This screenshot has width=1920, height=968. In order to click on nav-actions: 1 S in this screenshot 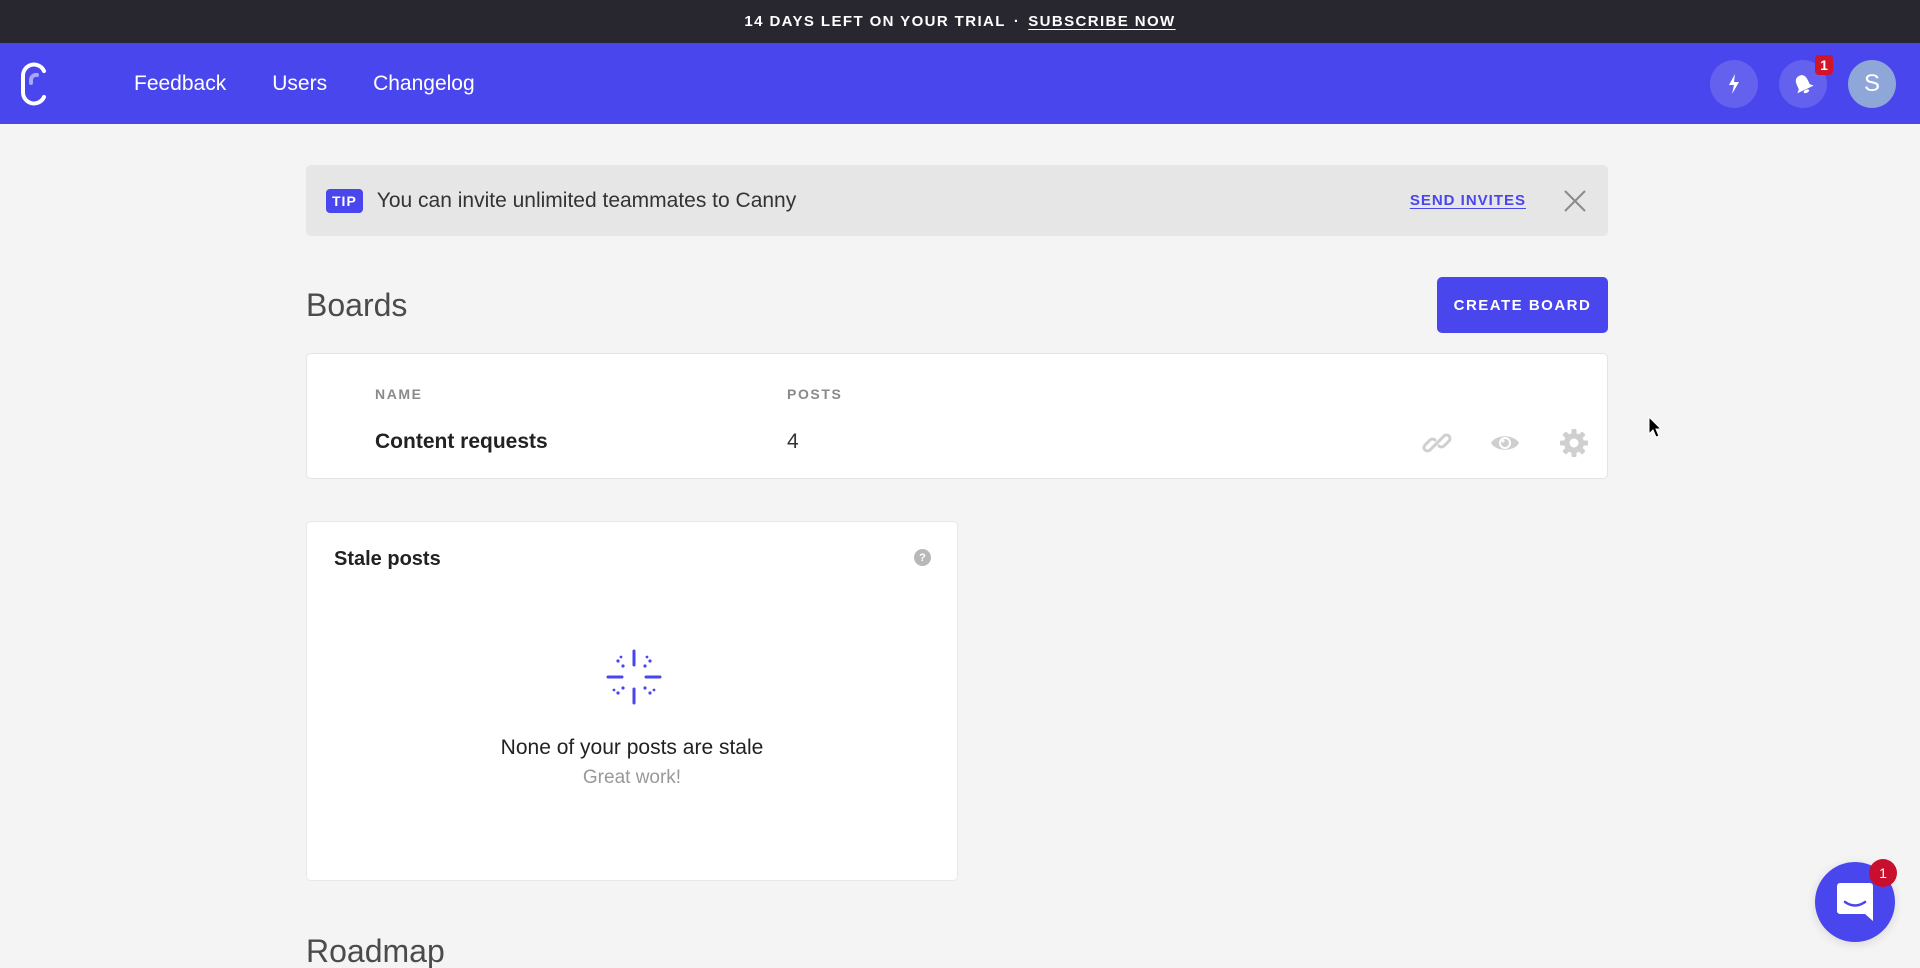, I will do `click(1803, 83)`.